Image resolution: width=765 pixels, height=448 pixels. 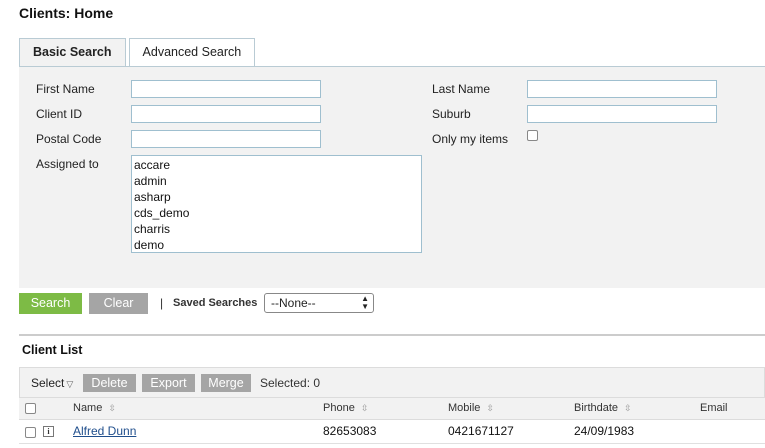 What do you see at coordinates (290, 383) in the screenshot?
I see `selected-count: Selected: 0` at bounding box center [290, 383].